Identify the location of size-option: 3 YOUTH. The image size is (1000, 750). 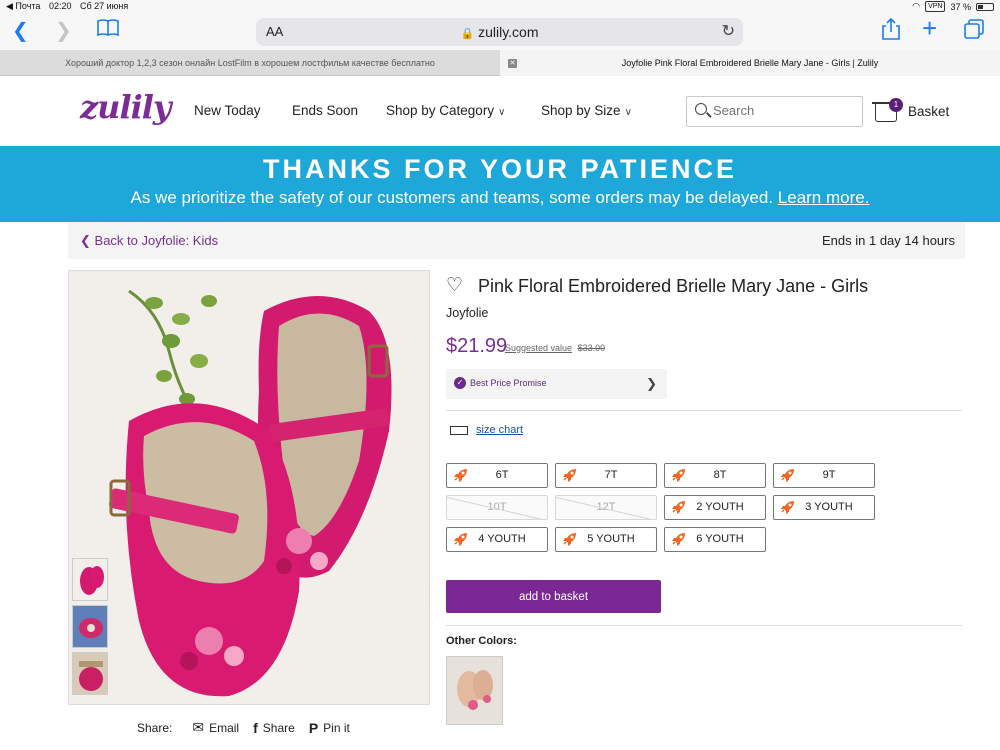
(824, 507).